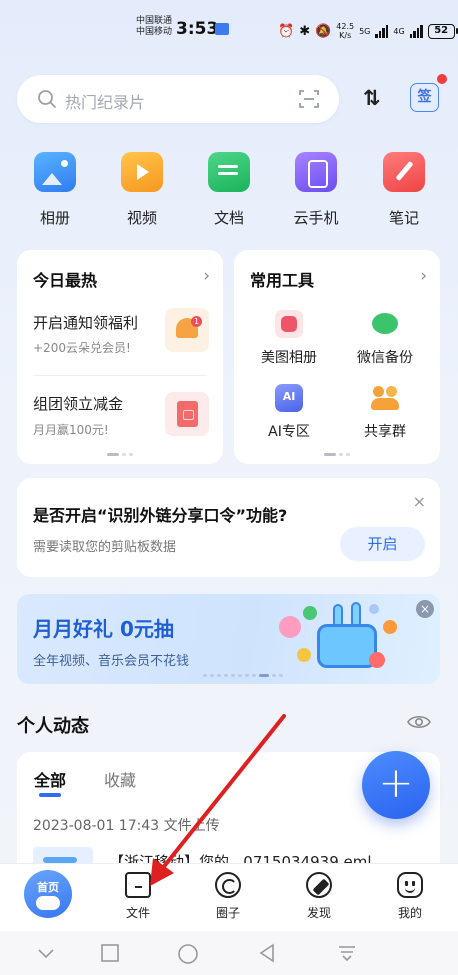  What do you see at coordinates (50, 779) in the screenshot?
I see `tab-all: 全部` at bounding box center [50, 779].